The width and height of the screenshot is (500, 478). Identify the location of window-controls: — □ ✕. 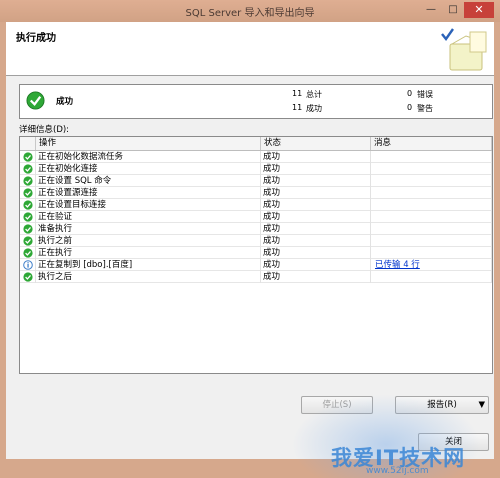
(457, 10).